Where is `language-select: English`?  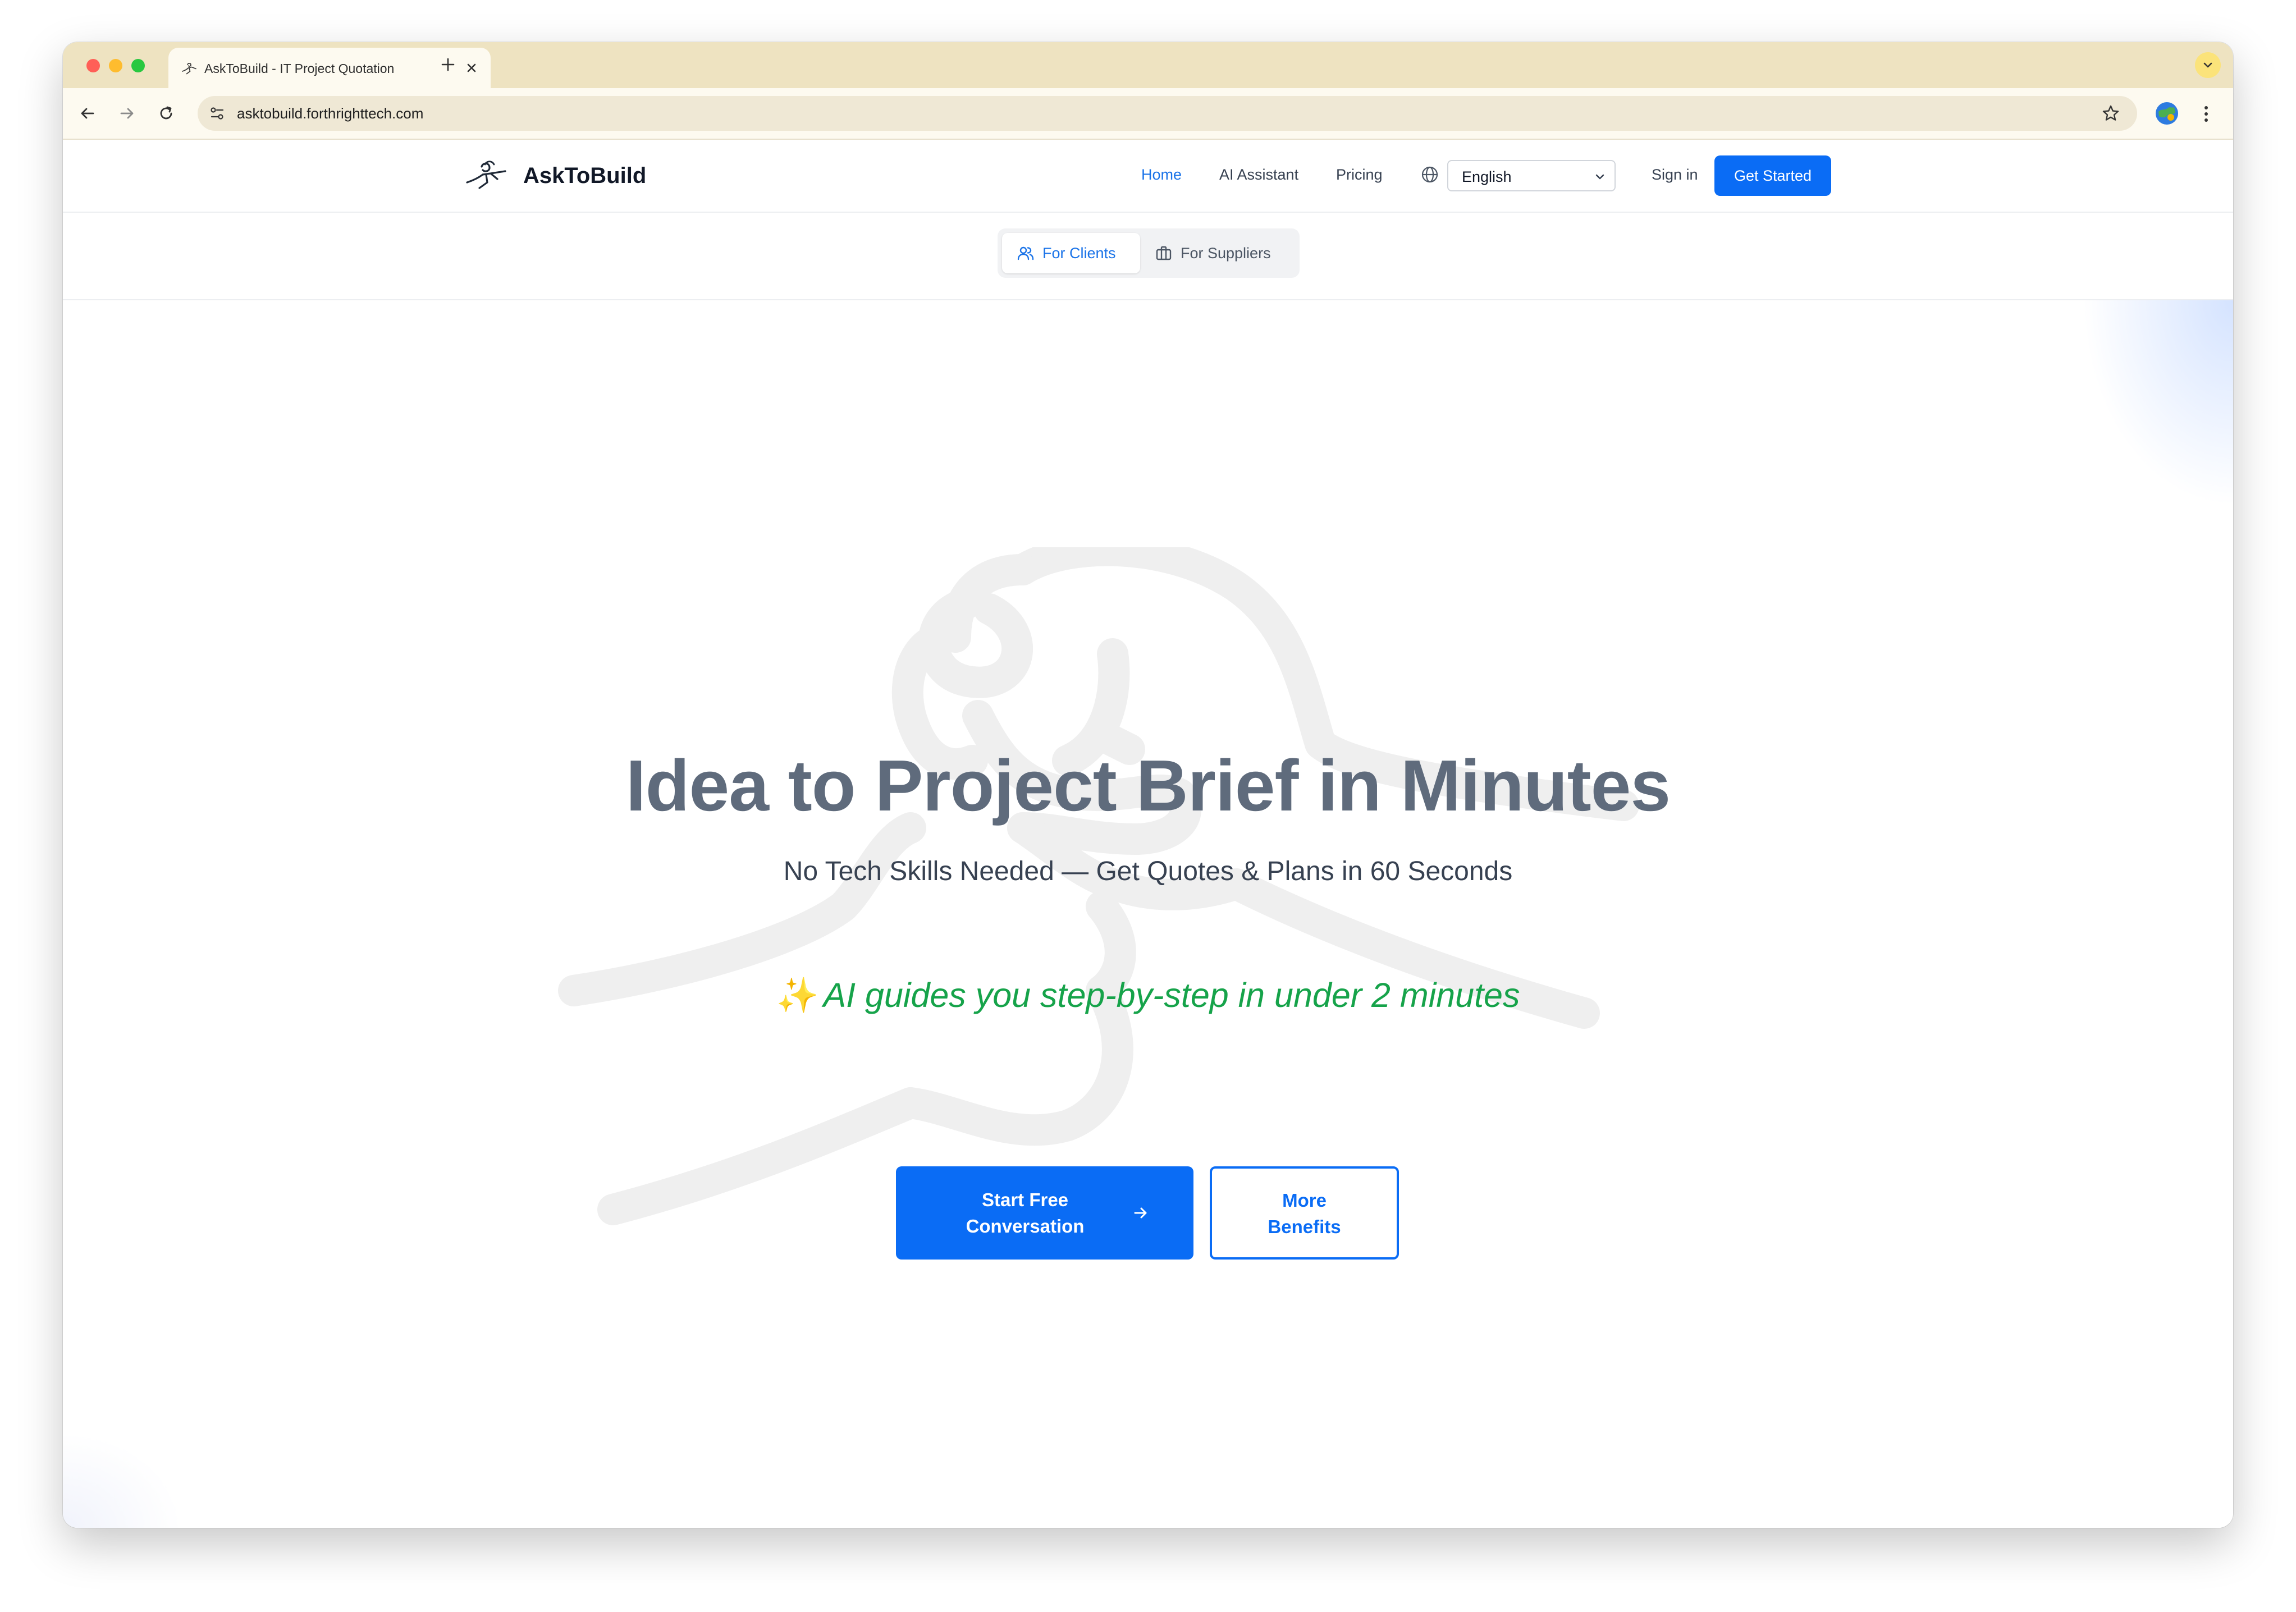 language-select: English is located at coordinates (1531, 175).